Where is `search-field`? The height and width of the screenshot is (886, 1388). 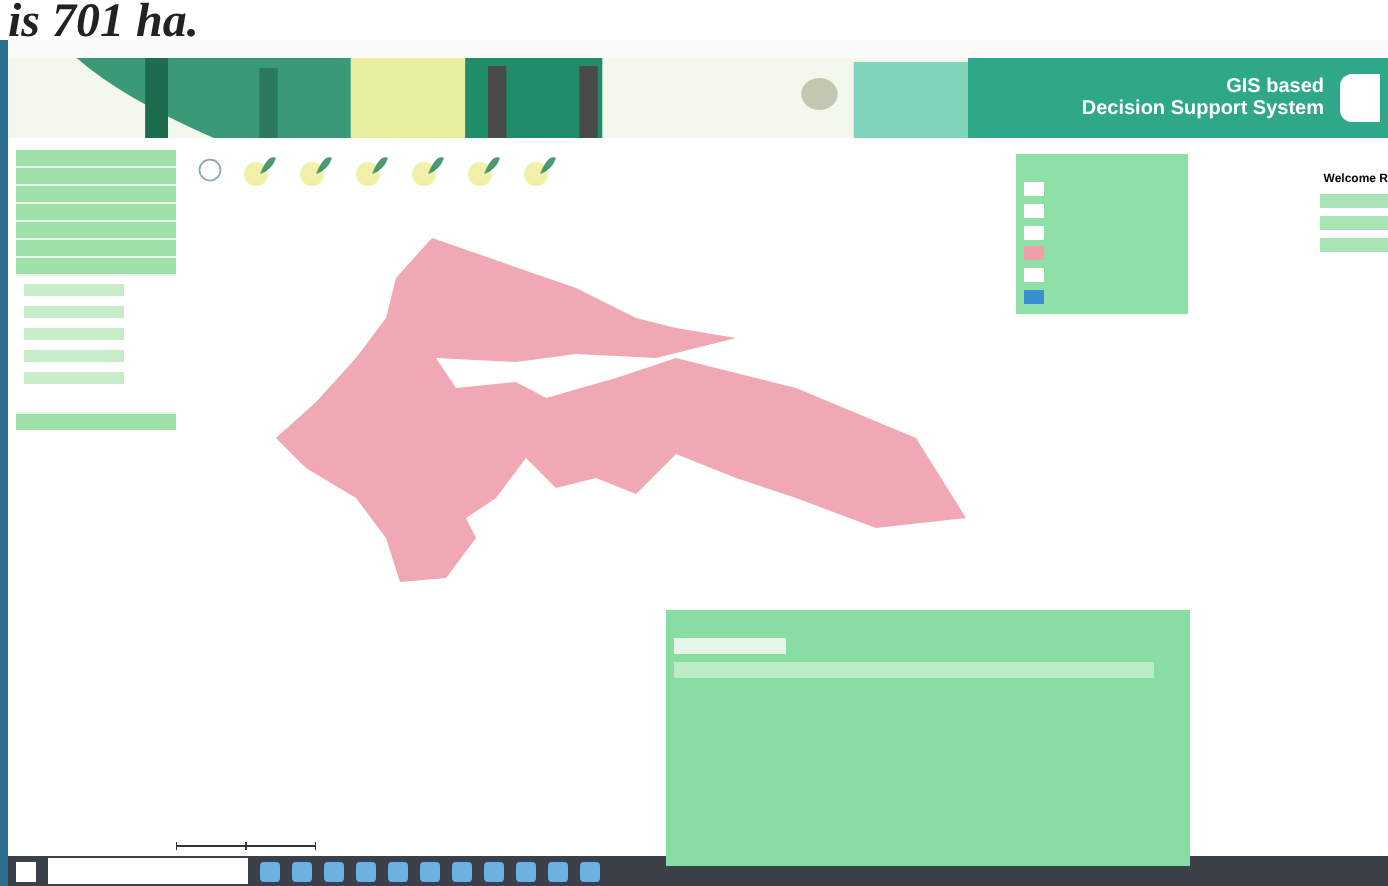
search-field is located at coordinates (148, 871).